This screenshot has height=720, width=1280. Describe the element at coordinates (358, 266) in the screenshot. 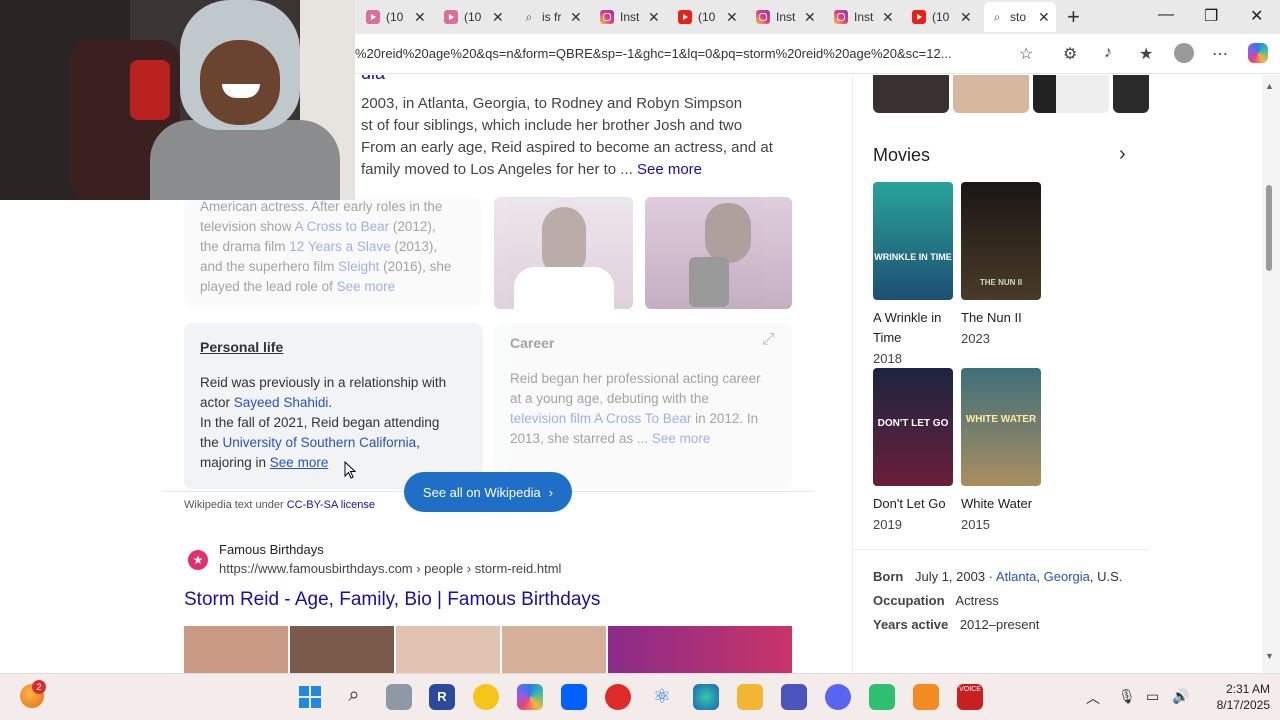

I see `bio-link: Sleight` at that location.